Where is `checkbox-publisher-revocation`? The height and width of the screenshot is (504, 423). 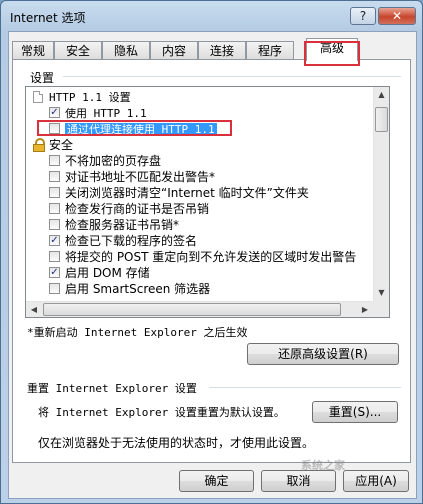
checkbox-publisher-revocation is located at coordinates (54, 208).